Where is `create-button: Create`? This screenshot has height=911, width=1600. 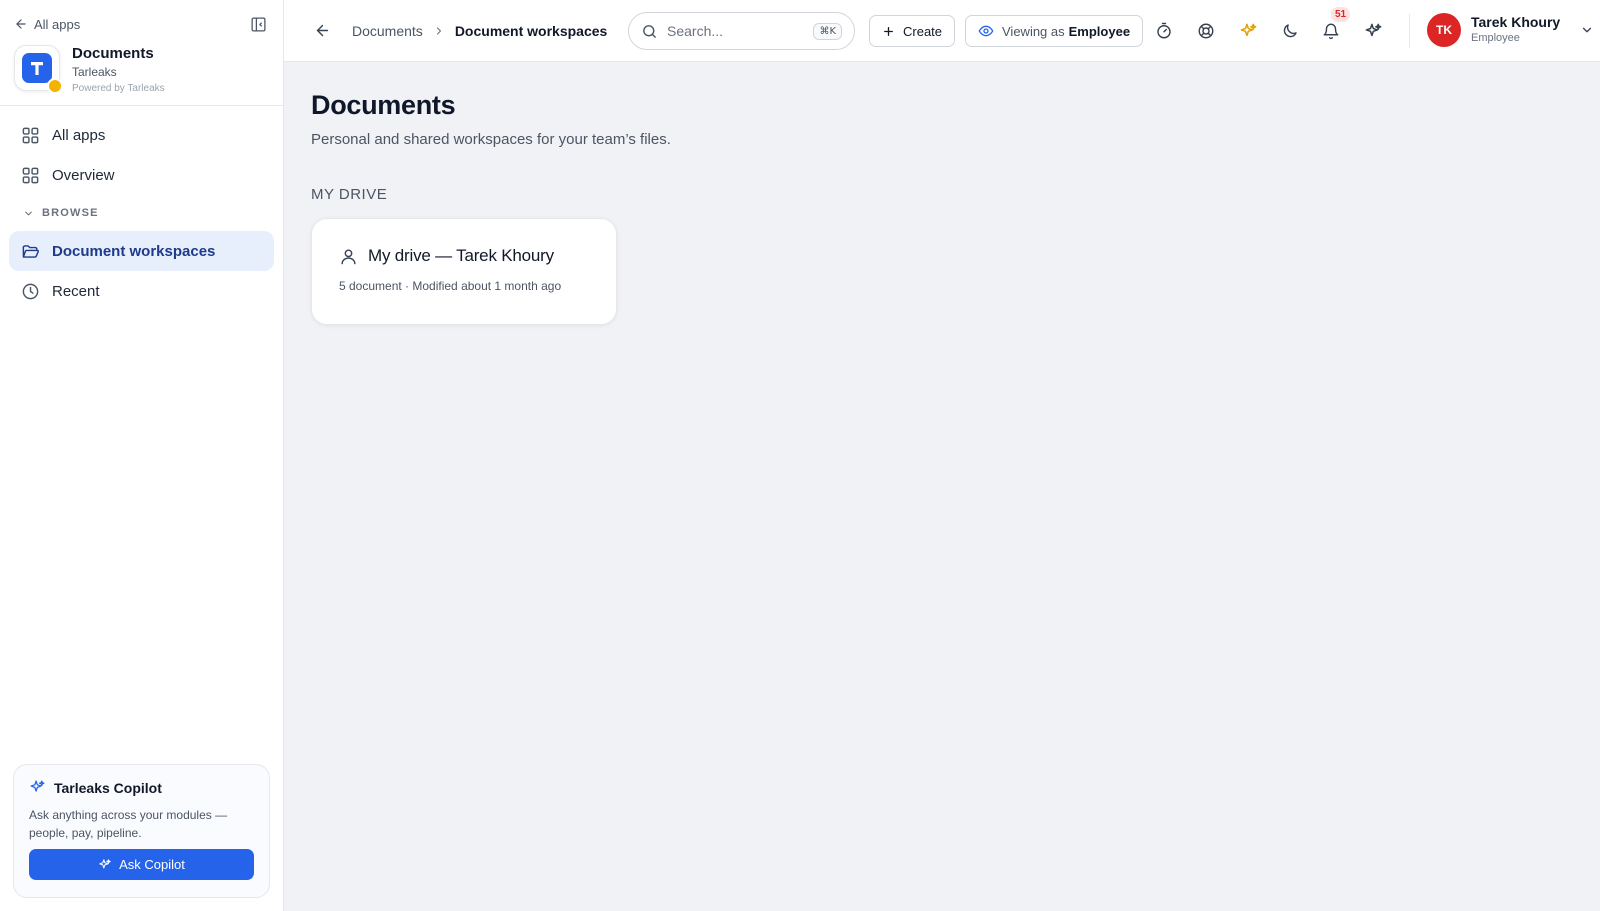
create-button: Create is located at coordinates (912, 31).